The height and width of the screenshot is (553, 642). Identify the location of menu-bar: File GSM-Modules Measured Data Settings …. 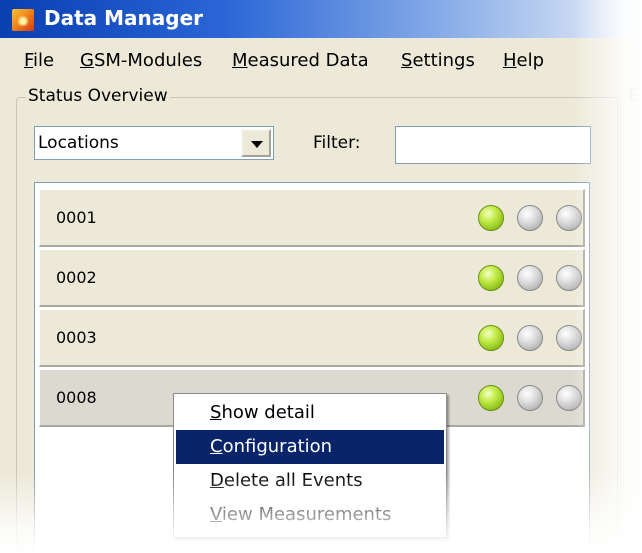
(321, 64).